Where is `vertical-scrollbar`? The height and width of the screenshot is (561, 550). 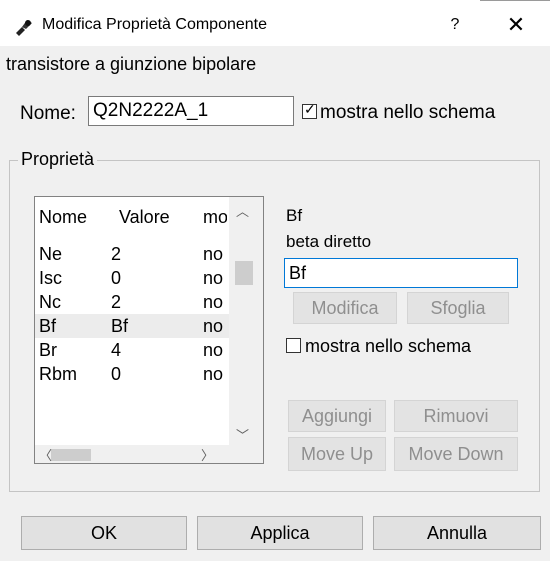
vertical-scrollbar is located at coordinates (246, 322).